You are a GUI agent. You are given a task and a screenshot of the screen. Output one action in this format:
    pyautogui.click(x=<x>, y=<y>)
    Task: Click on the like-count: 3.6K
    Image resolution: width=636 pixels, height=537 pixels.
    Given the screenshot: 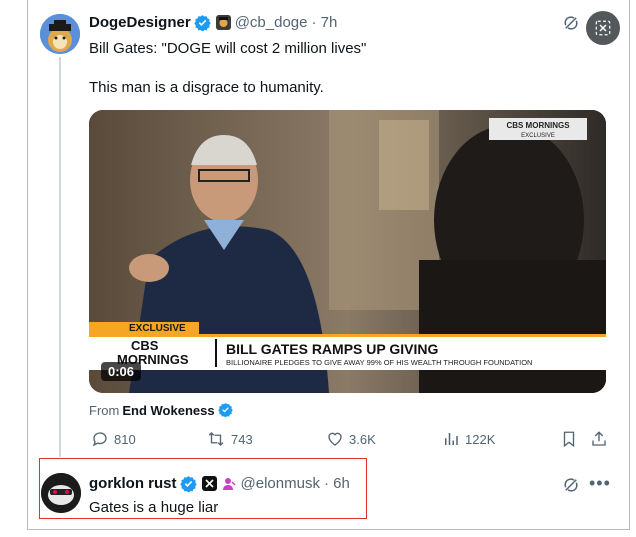 What is the action you would take?
    pyautogui.click(x=362, y=439)
    